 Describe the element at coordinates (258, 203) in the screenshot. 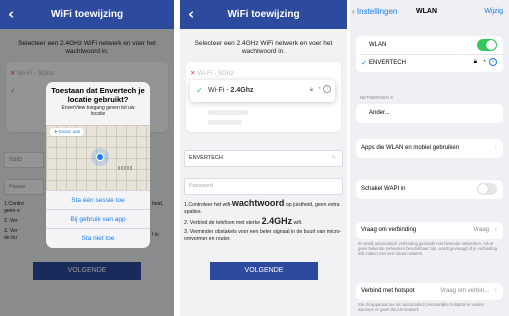

I see `tip1-emphasis: wachtwoord` at that location.